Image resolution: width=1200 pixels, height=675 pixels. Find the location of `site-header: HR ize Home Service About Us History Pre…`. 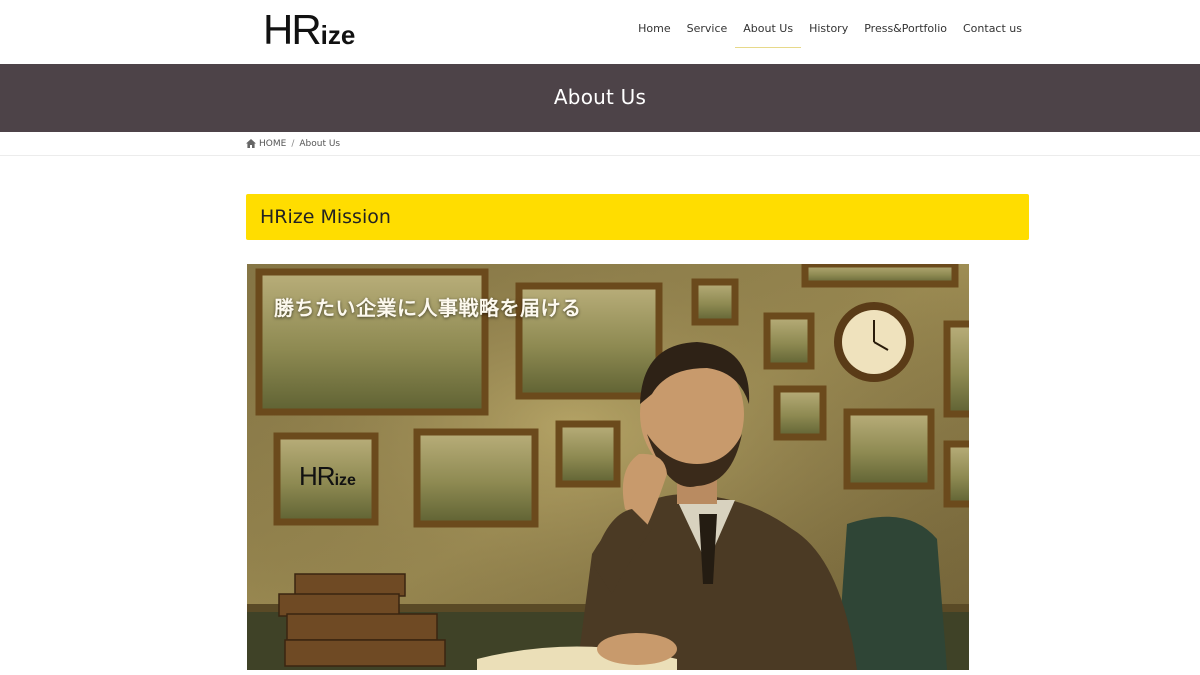

site-header: HR ize Home Service About Us History Pre… is located at coordinates (600, 32).